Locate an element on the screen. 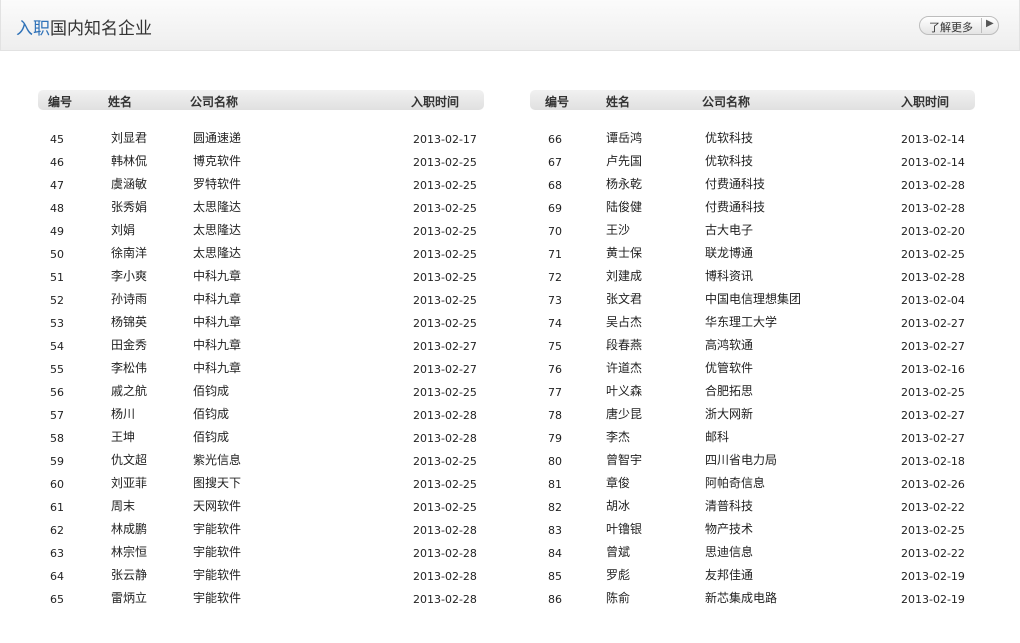 This screenshot has width=1020, height=643. table-row: 75 段春燕 高鸿软通 2013-02-27 is located at coordinates (753, 349).